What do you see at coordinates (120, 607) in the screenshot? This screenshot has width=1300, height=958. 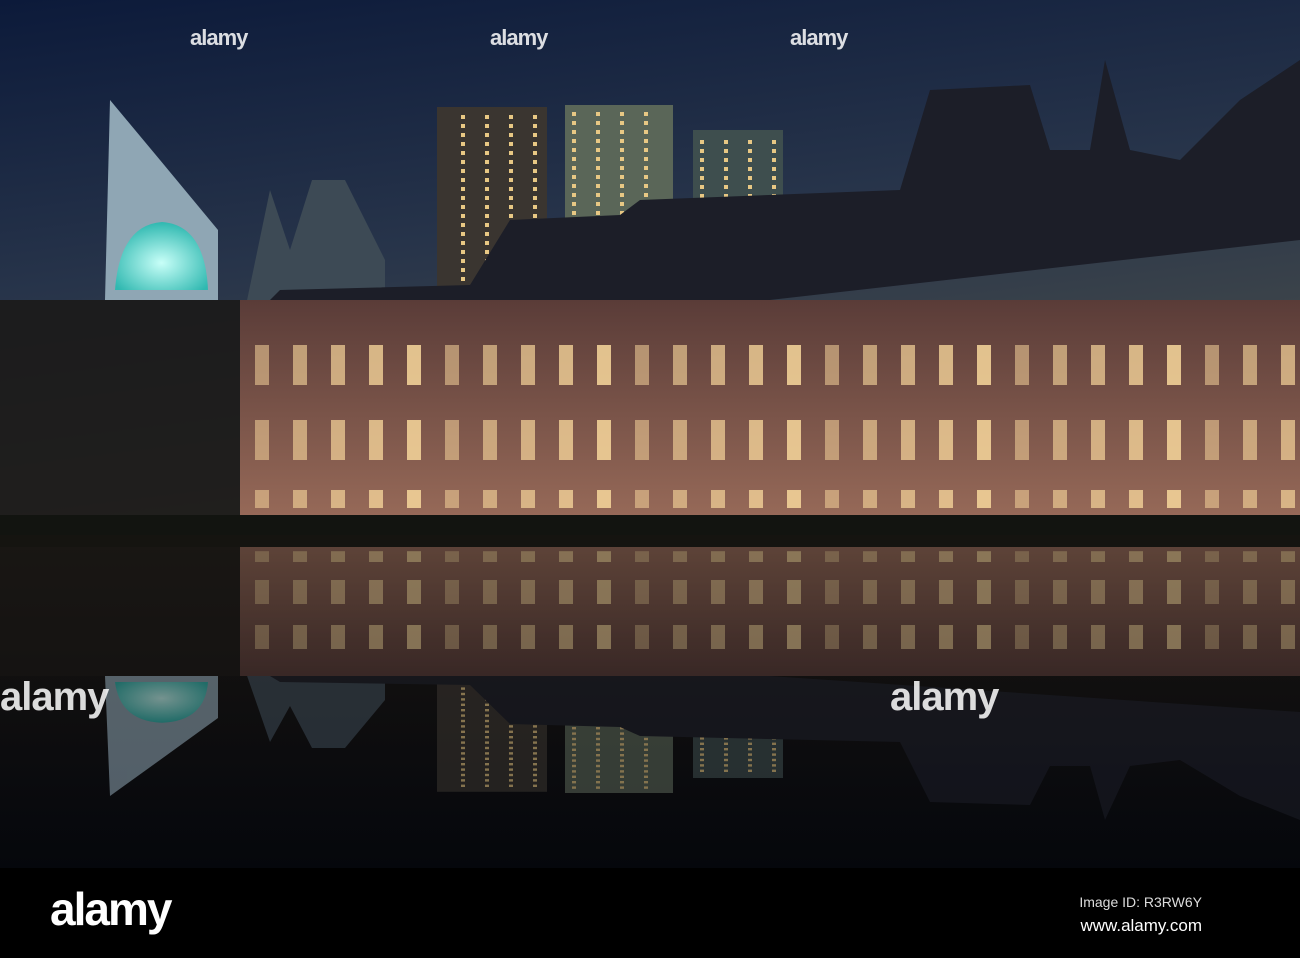 I see `trees-left` at bounding box center [120, 607].